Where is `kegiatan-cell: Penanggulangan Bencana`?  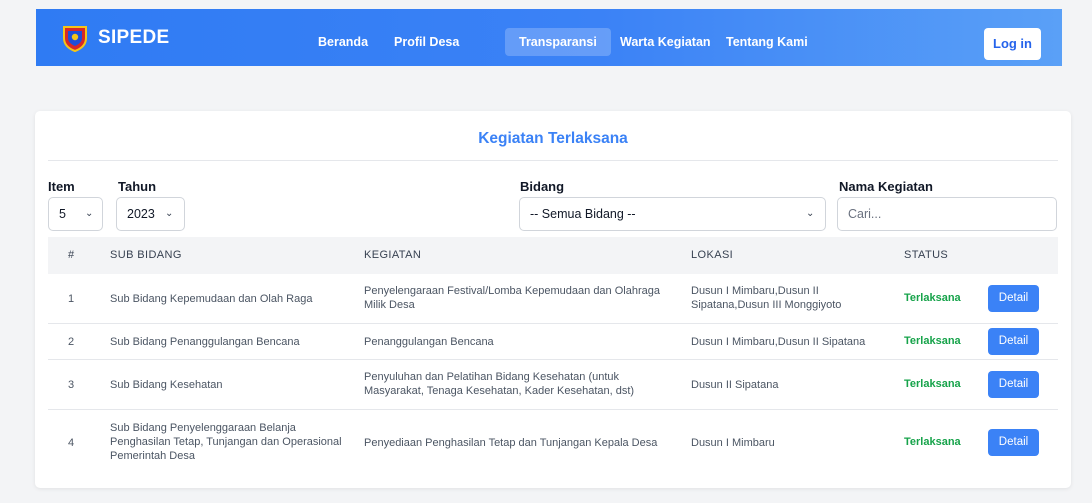 kegiatan-cell: Penanggulangan Bencana is located at coordinates (429, 342).